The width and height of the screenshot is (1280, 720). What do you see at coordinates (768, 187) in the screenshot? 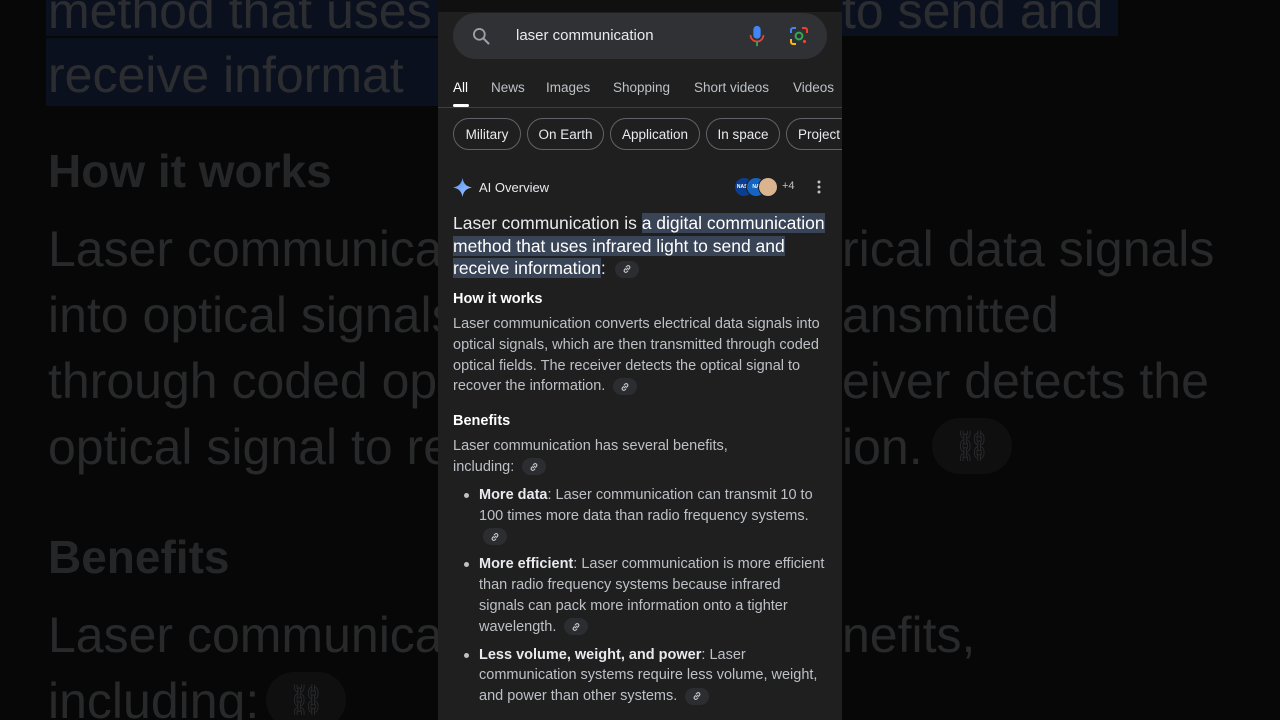
I see `avatar` at bounding box center [768, 187].